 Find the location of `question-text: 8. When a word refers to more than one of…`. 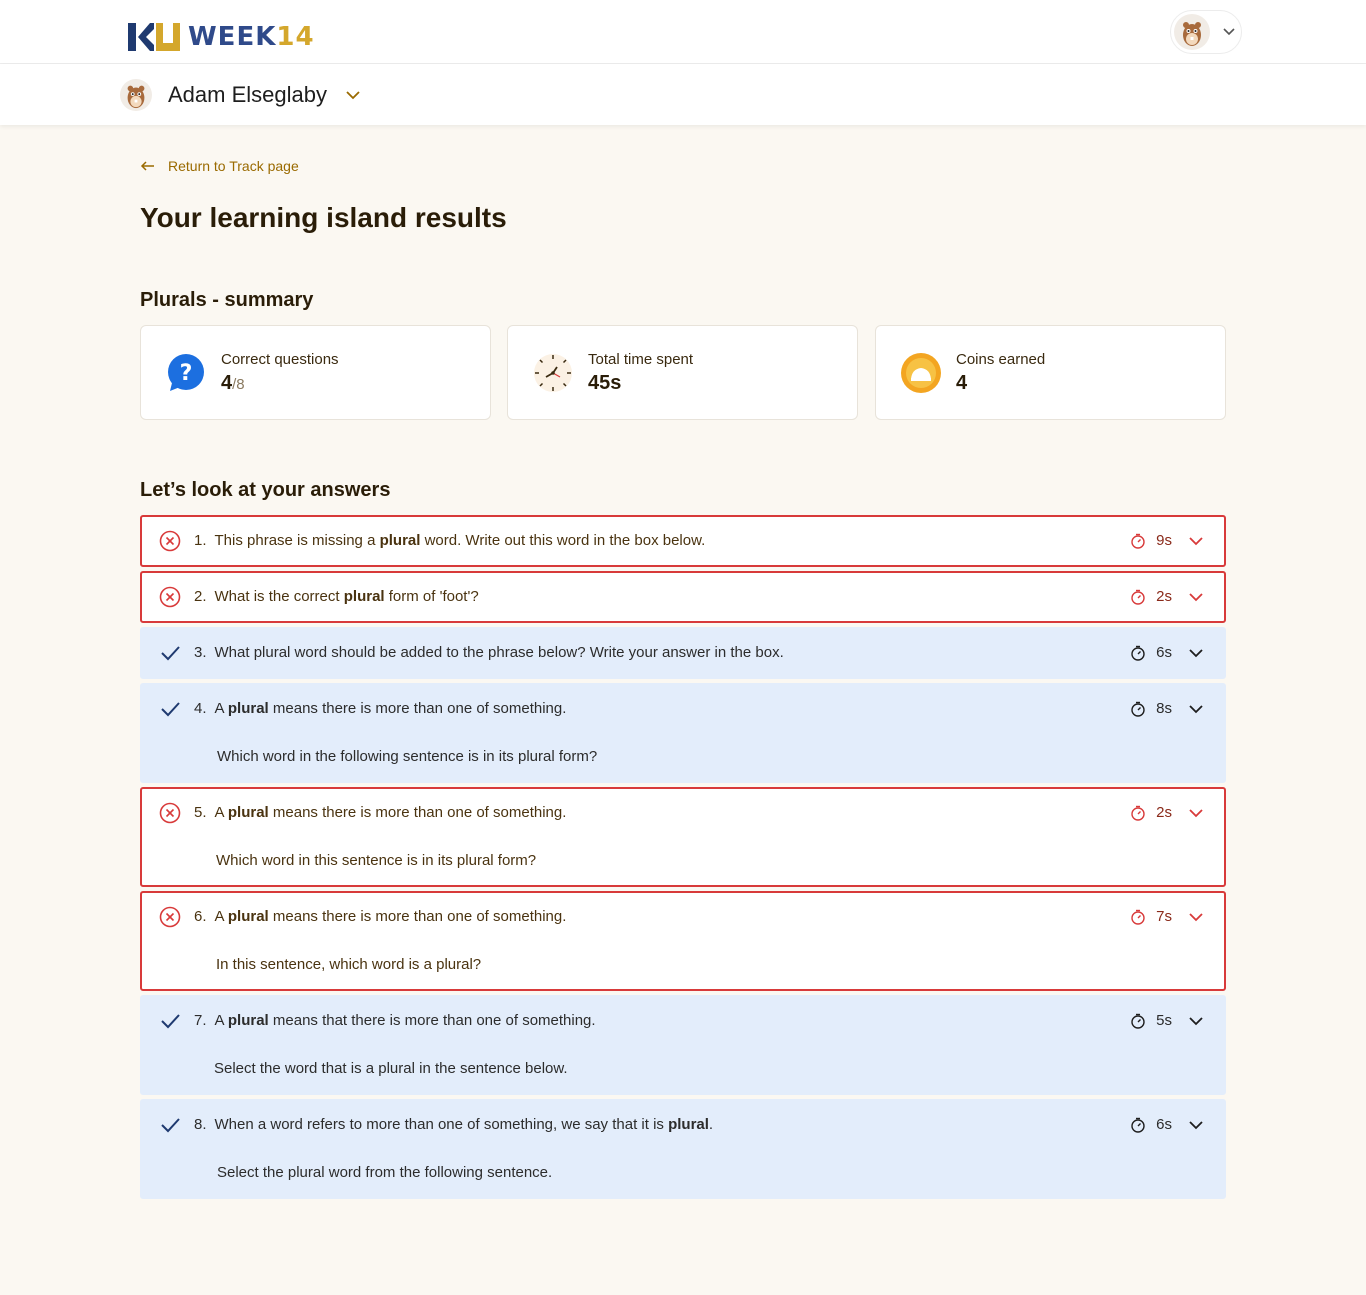

question-text: 8. When a word refers to more than one of… is located at coordinates (454, 1124).